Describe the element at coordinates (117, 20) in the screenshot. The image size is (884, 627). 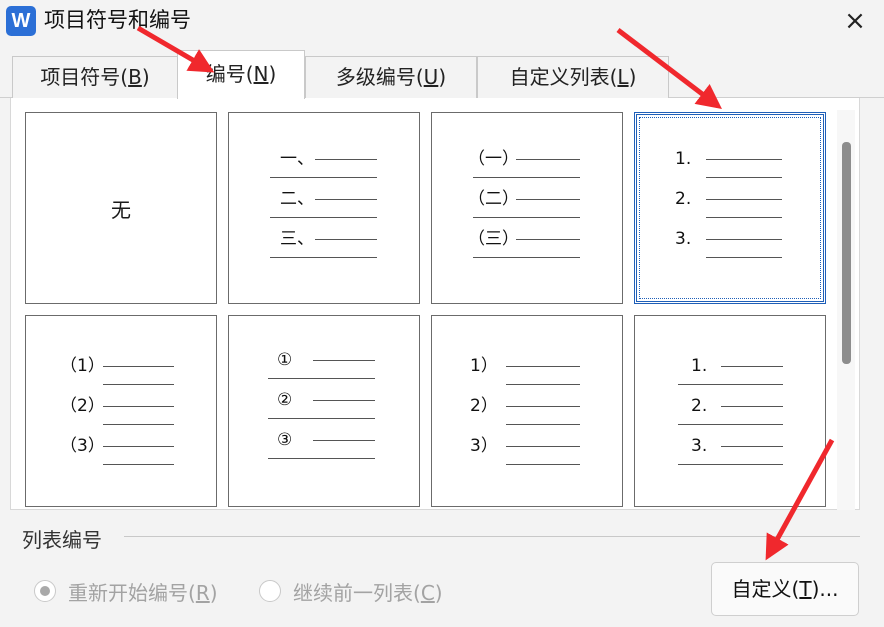
I see `dialog-title: 项目符号和编号` at that location.